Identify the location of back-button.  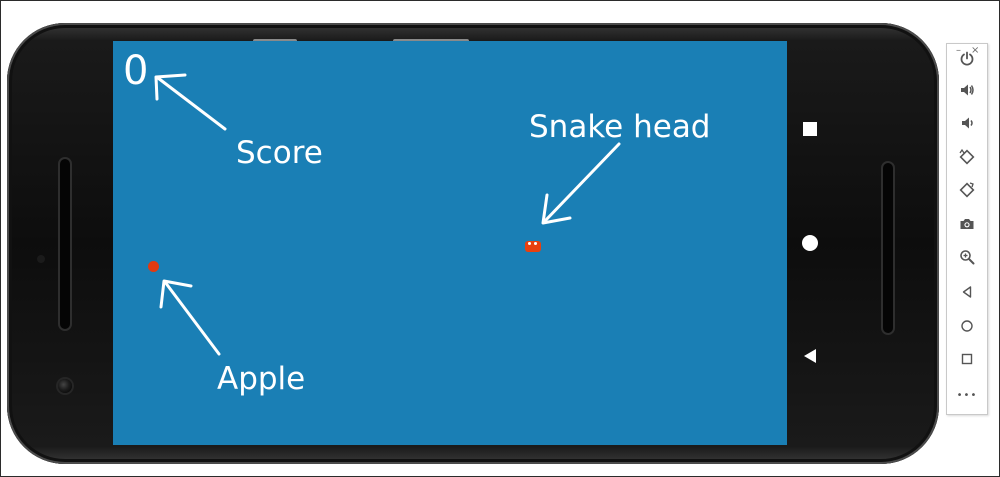
(967, 292).